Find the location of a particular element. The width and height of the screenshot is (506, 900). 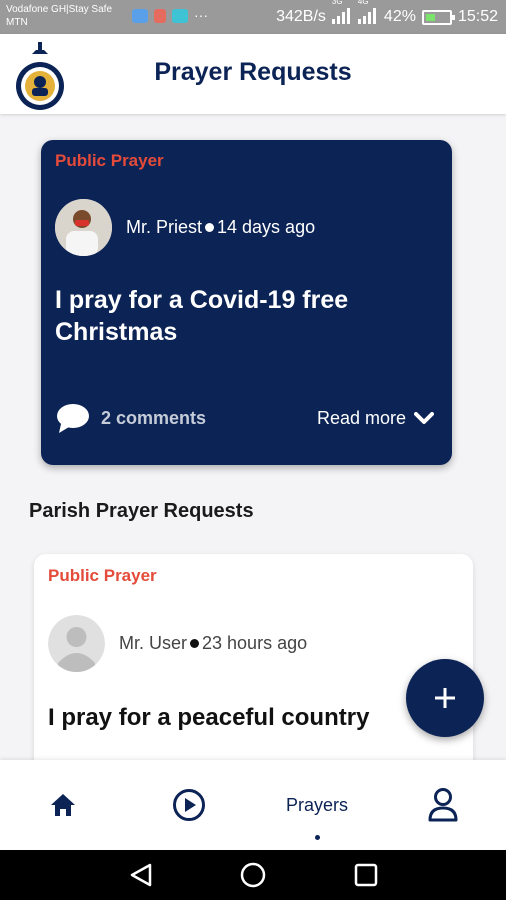

prayer-title: I pray for a Covid-19 free Christmas is located at coordinates (202, 316).